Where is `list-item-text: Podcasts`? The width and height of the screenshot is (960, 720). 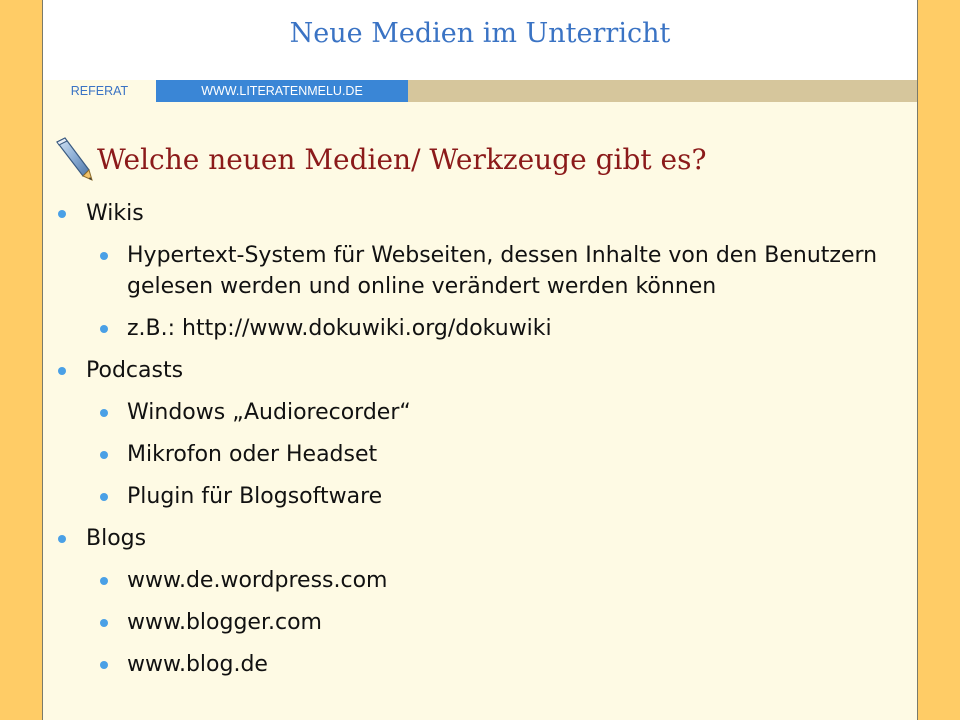 list-item-text: Podcasts is located at coordinates (135, 370).